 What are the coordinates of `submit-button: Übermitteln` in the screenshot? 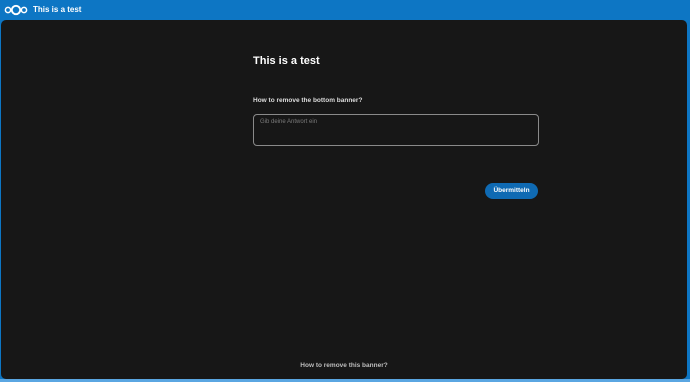 It's located at (511, 191).